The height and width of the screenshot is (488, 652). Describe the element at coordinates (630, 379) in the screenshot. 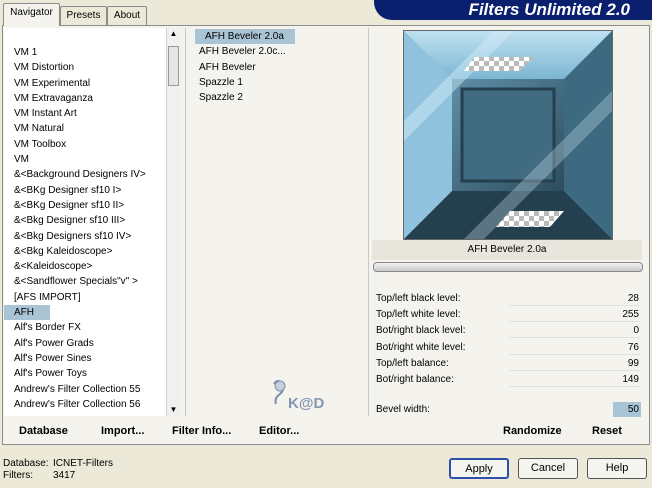

I see `param-value: 149` at that location.